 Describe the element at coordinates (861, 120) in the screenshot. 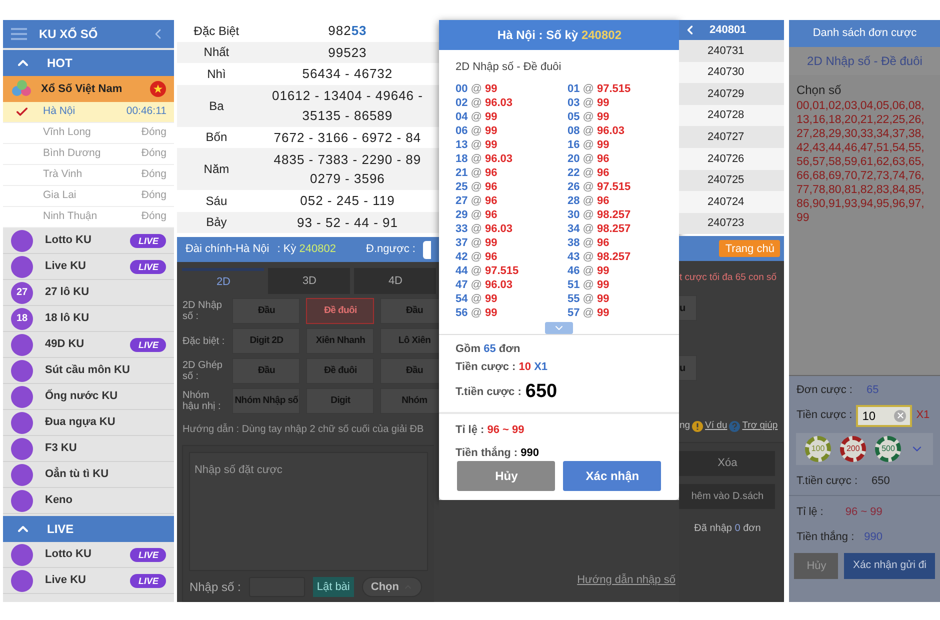

I see `selected-numbers: 13,16,18,20,21,22,25,26,` at that location.